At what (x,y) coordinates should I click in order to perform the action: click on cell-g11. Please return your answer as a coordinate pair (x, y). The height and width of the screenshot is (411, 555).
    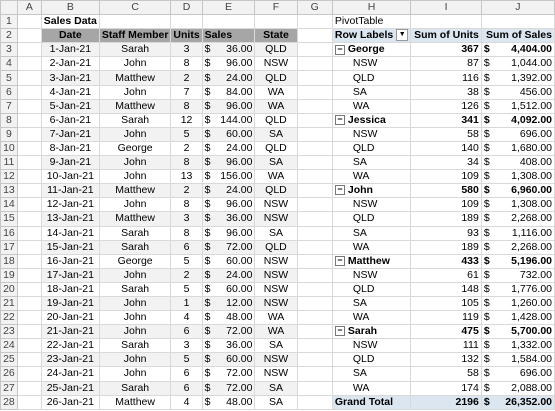
    Looking at the image, I should click on (315, 163).